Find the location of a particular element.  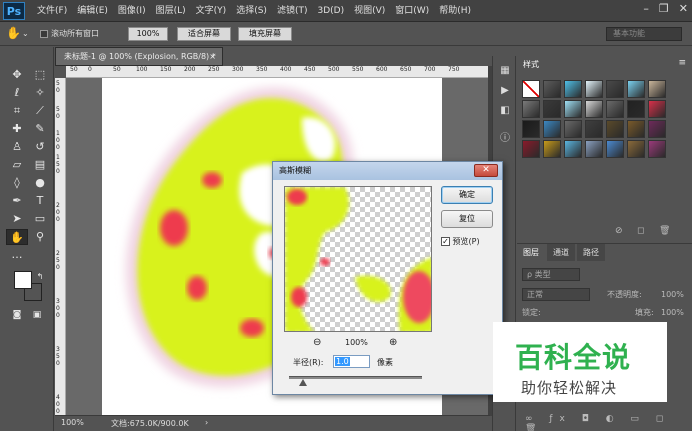

menu-image: 图像(I) is located at coordinates (132, 11).